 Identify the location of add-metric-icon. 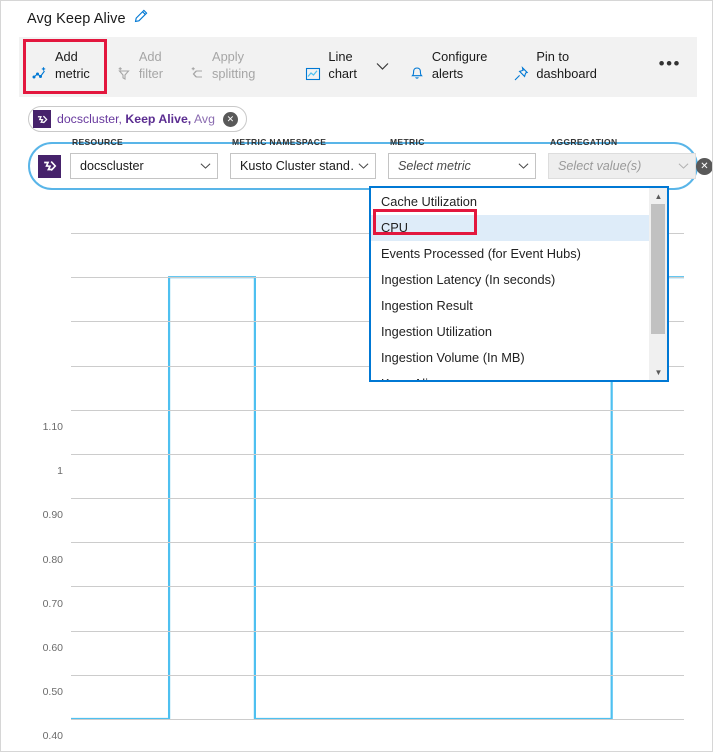
(40, 67).